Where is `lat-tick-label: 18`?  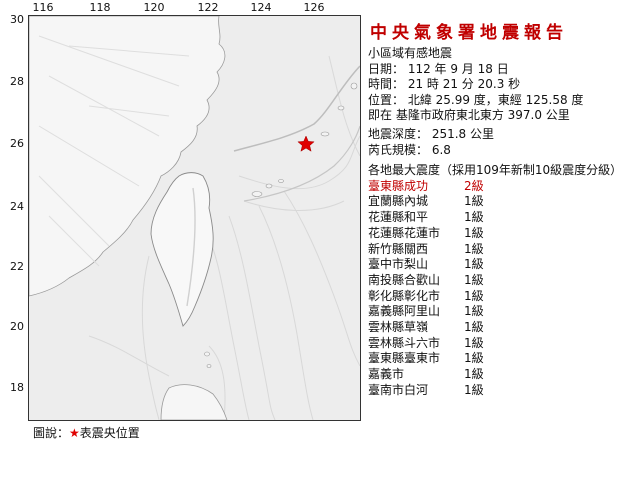
lat-tick-label: 18 is located at coordinates (17, 387).